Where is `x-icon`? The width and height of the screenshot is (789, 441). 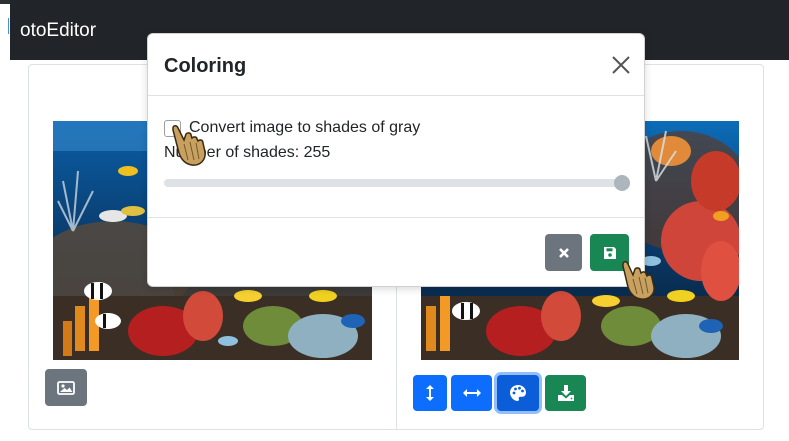 x-icon is located at coordinates (563, 252).